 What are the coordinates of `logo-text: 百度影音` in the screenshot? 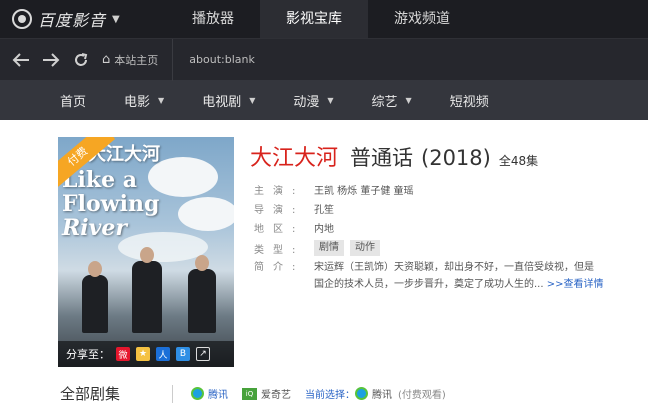 It's located at (72, 20).